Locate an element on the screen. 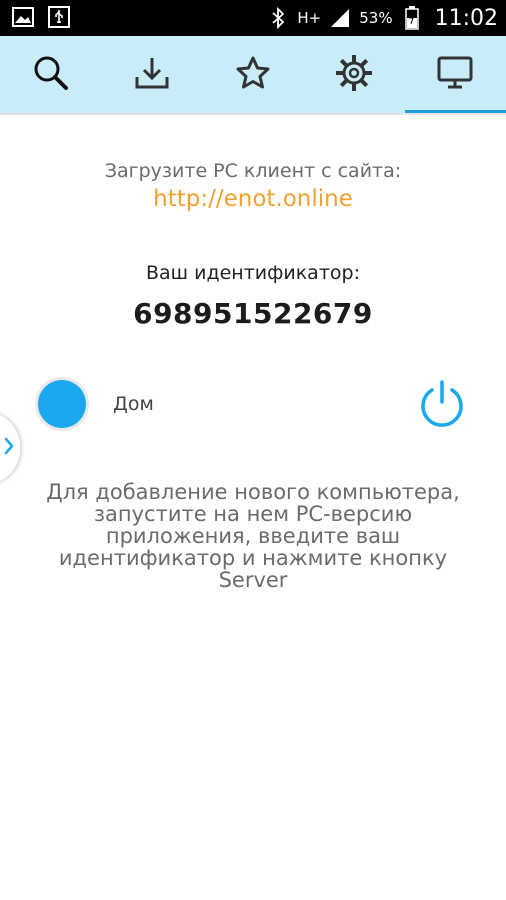  download-link: http://enot.online is located at coordinates (253, 199).